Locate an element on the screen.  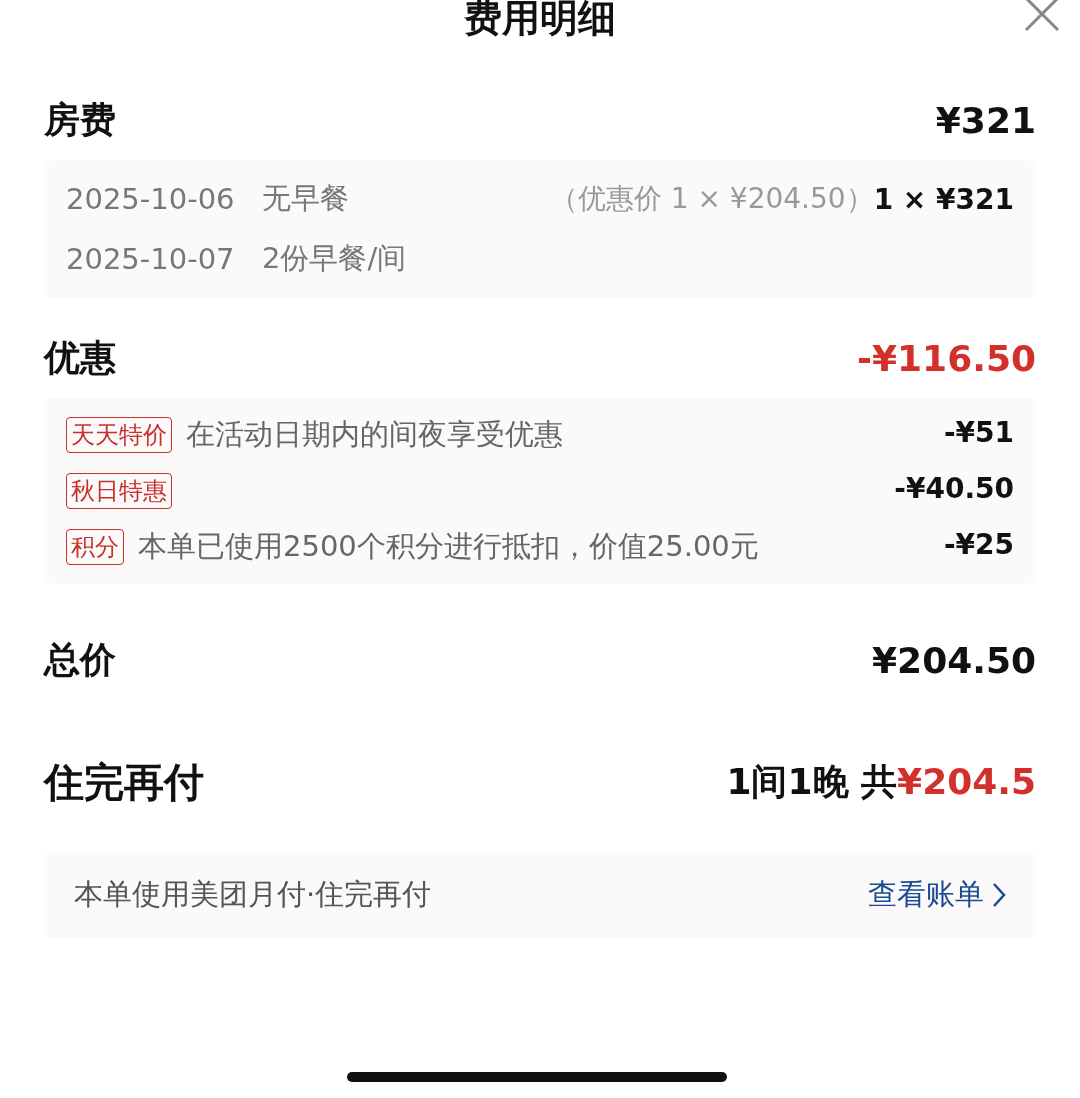
section-label: 住完再付 is located at coordinates (124, 782).